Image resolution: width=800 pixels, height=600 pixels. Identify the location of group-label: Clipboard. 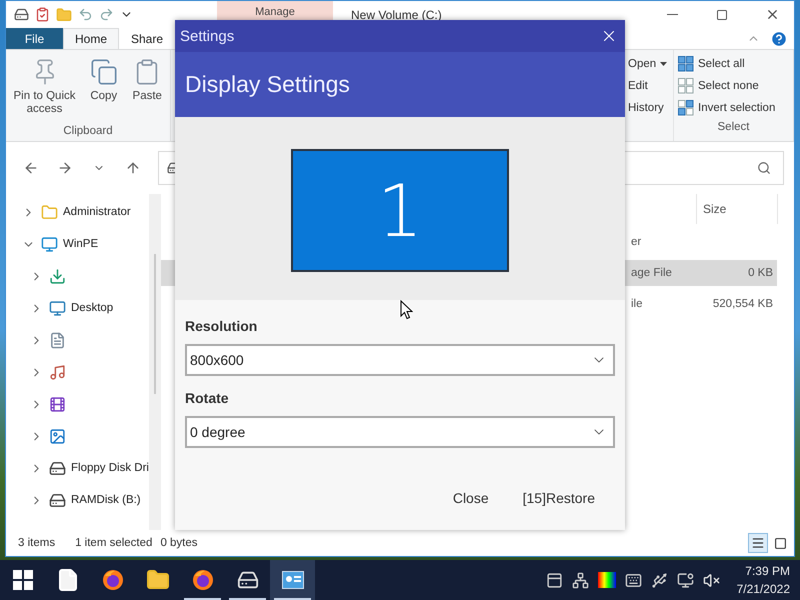
(88, 132).